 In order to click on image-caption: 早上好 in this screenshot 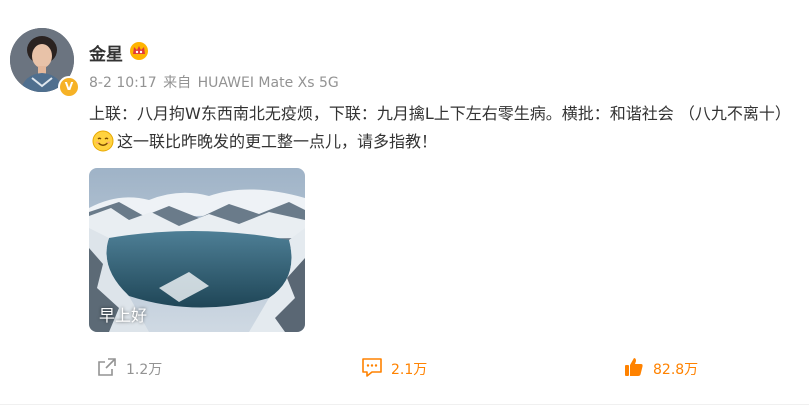, I will do `click(123, 315)`.